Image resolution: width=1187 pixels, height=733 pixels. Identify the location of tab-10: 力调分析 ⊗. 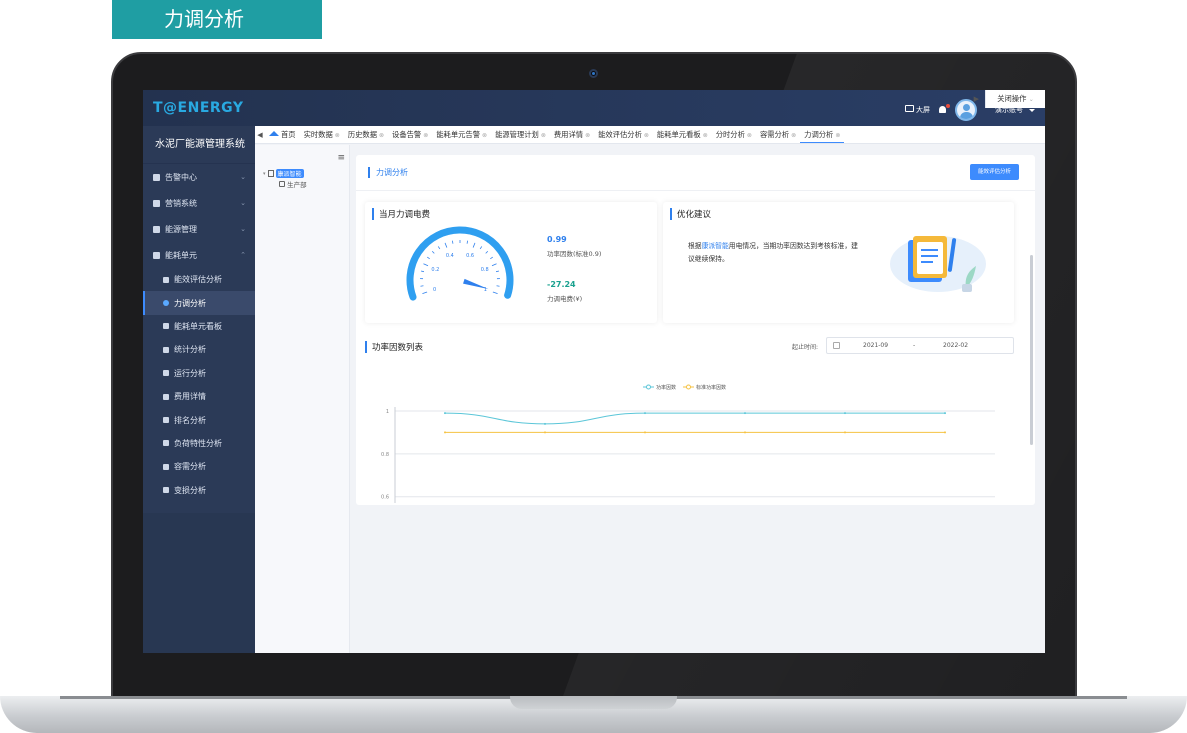
(822, 134).